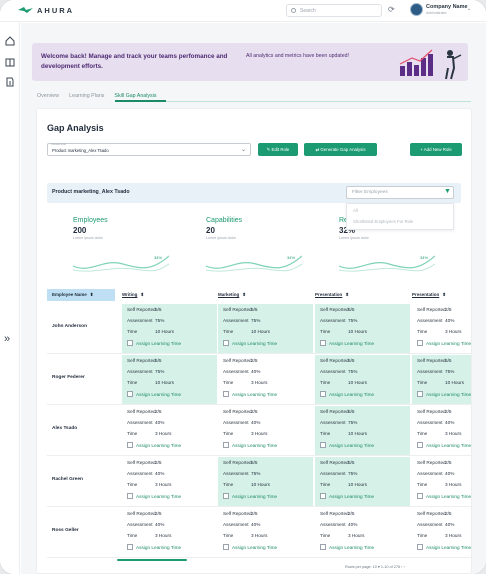 Image resolution: width=486 pixels, height=574 pixels. I want to click on assessment-value: 40%, so click(160, 473).